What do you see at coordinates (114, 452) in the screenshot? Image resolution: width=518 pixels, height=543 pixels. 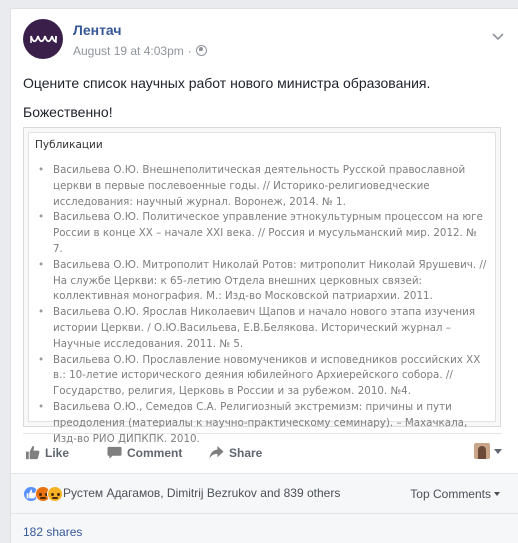 I see `comment-bubble-icon` at bounding box center [114, 452].